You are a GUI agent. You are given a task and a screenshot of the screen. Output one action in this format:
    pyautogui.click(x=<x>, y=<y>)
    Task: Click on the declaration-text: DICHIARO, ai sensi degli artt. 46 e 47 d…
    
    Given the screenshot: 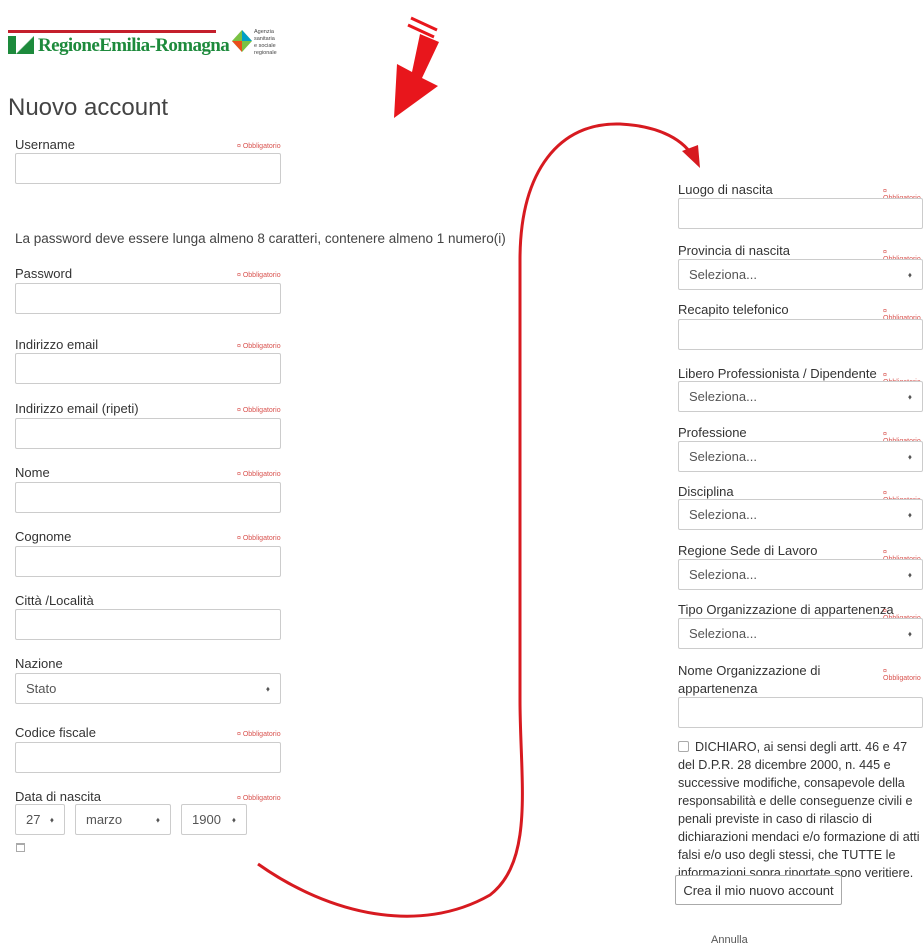 What is the action you would take?
    pyautogui.click(x=799, y=810)
    